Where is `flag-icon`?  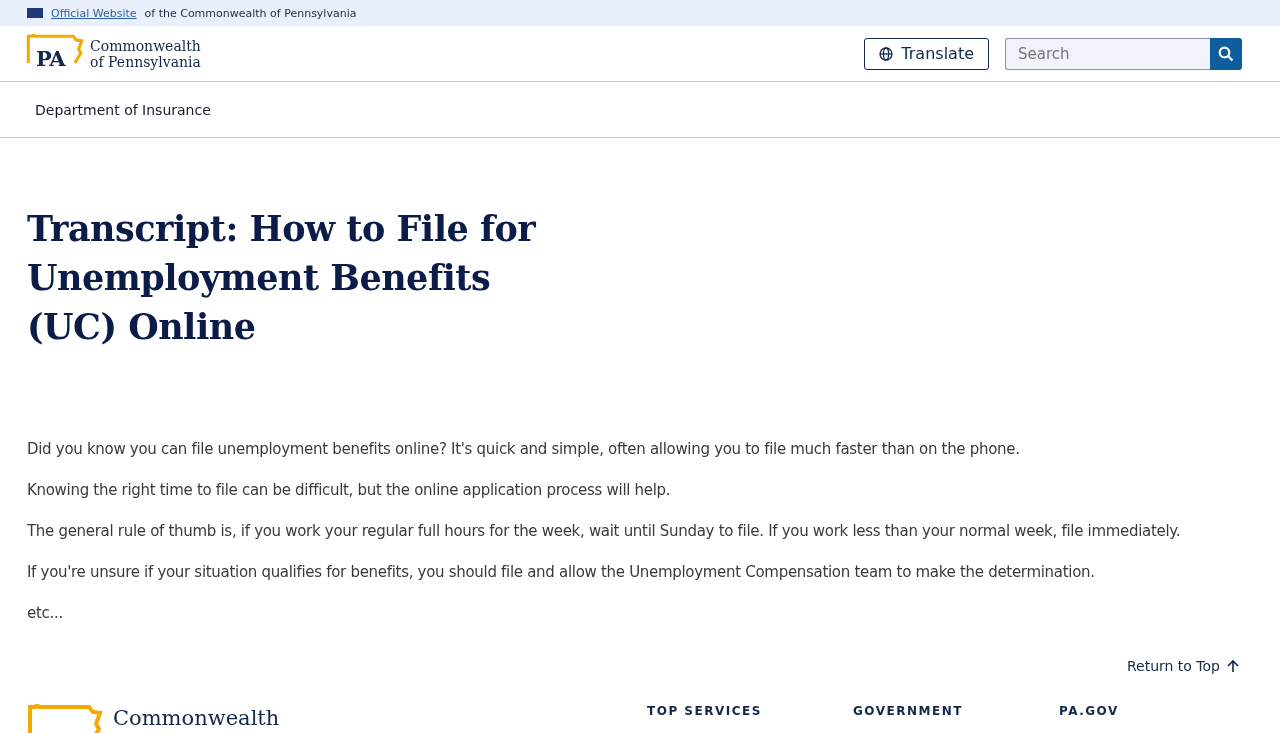 flag-icon is located at coordinates (35, 13).